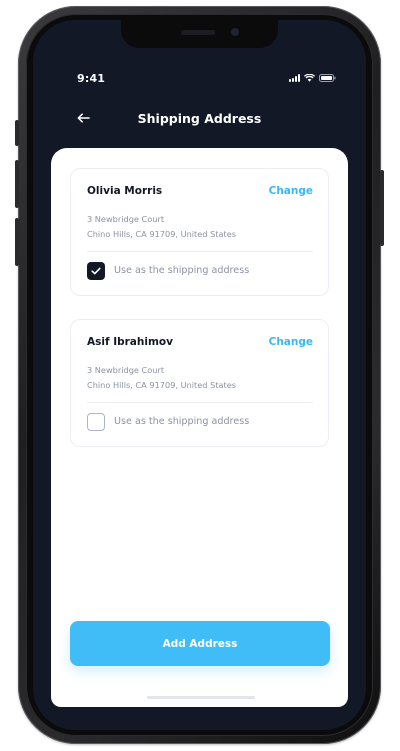 The width and height of the screenshot is (400, 751). I want to click on status-icons, so click(312, 78).